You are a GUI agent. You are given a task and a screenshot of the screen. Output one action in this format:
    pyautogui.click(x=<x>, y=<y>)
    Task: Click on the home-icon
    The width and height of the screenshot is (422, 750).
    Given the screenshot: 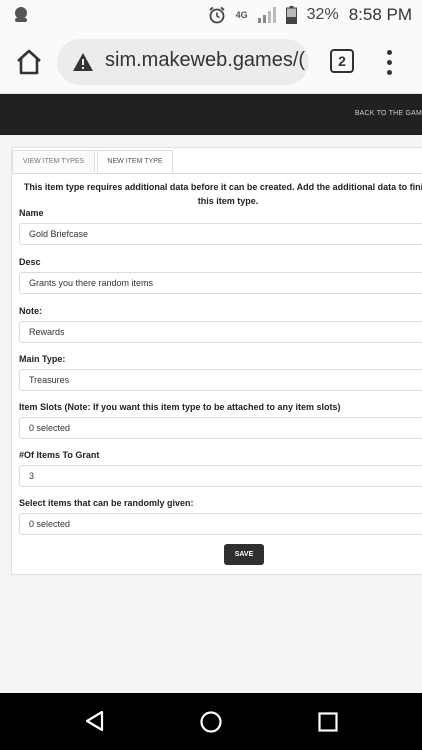 What is the action you would take?
    pyautogui.click(x=29, y=62)
    